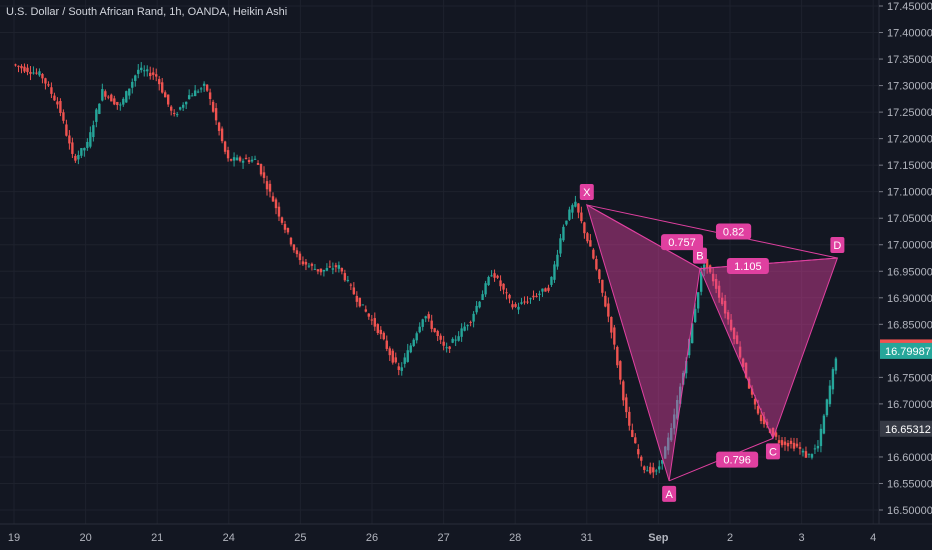 This screenshot has height=550, width=932. What do you see at coordinates (14, 538) in the screenshot?
I see `time-tick-label: 19` at bounding box center [14, 538].